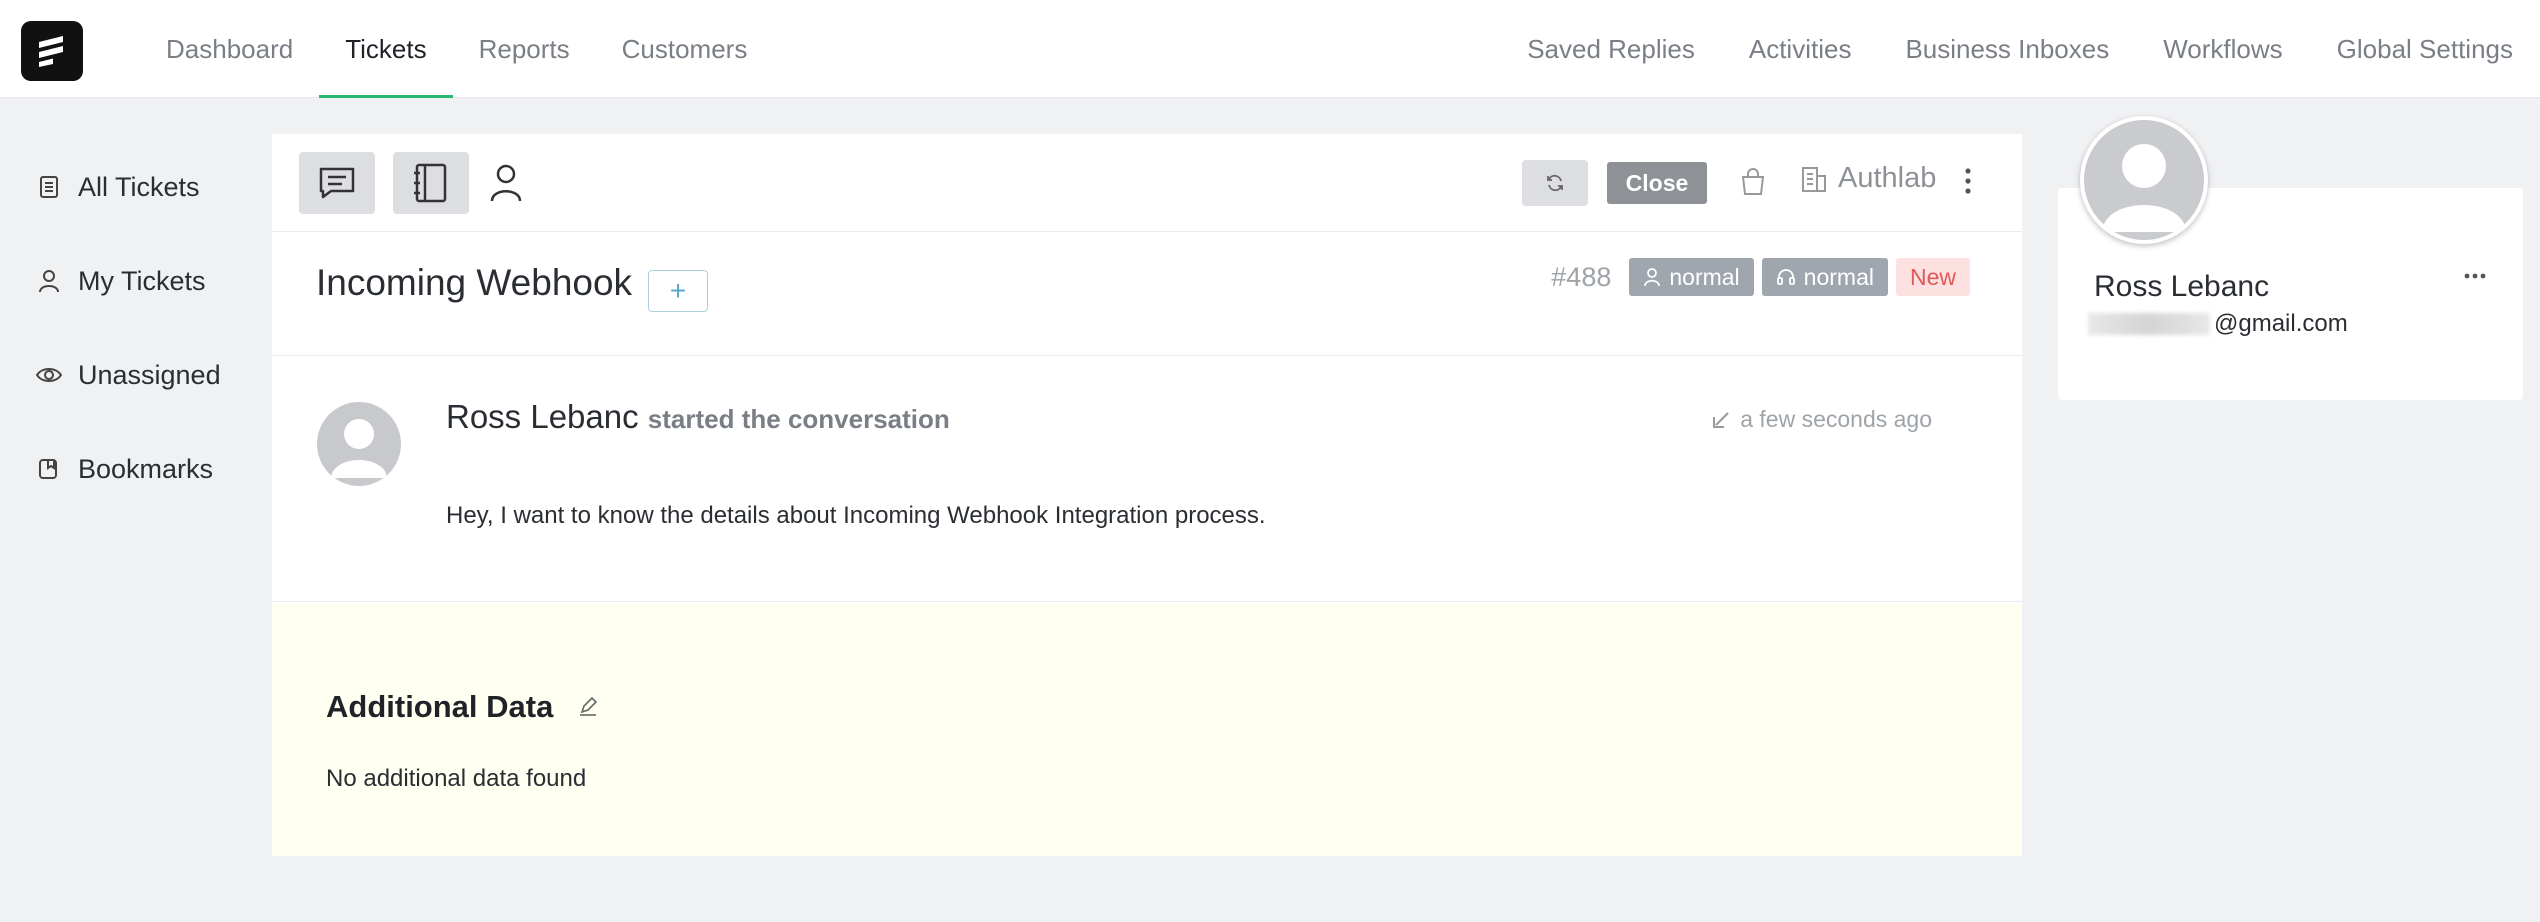 This screenshot has width=2540, height=922. What do you see at coordinates (1704, 276) in the screenshot?
I see `customer-priority-label: normal` at bounding box center [1704, 276].